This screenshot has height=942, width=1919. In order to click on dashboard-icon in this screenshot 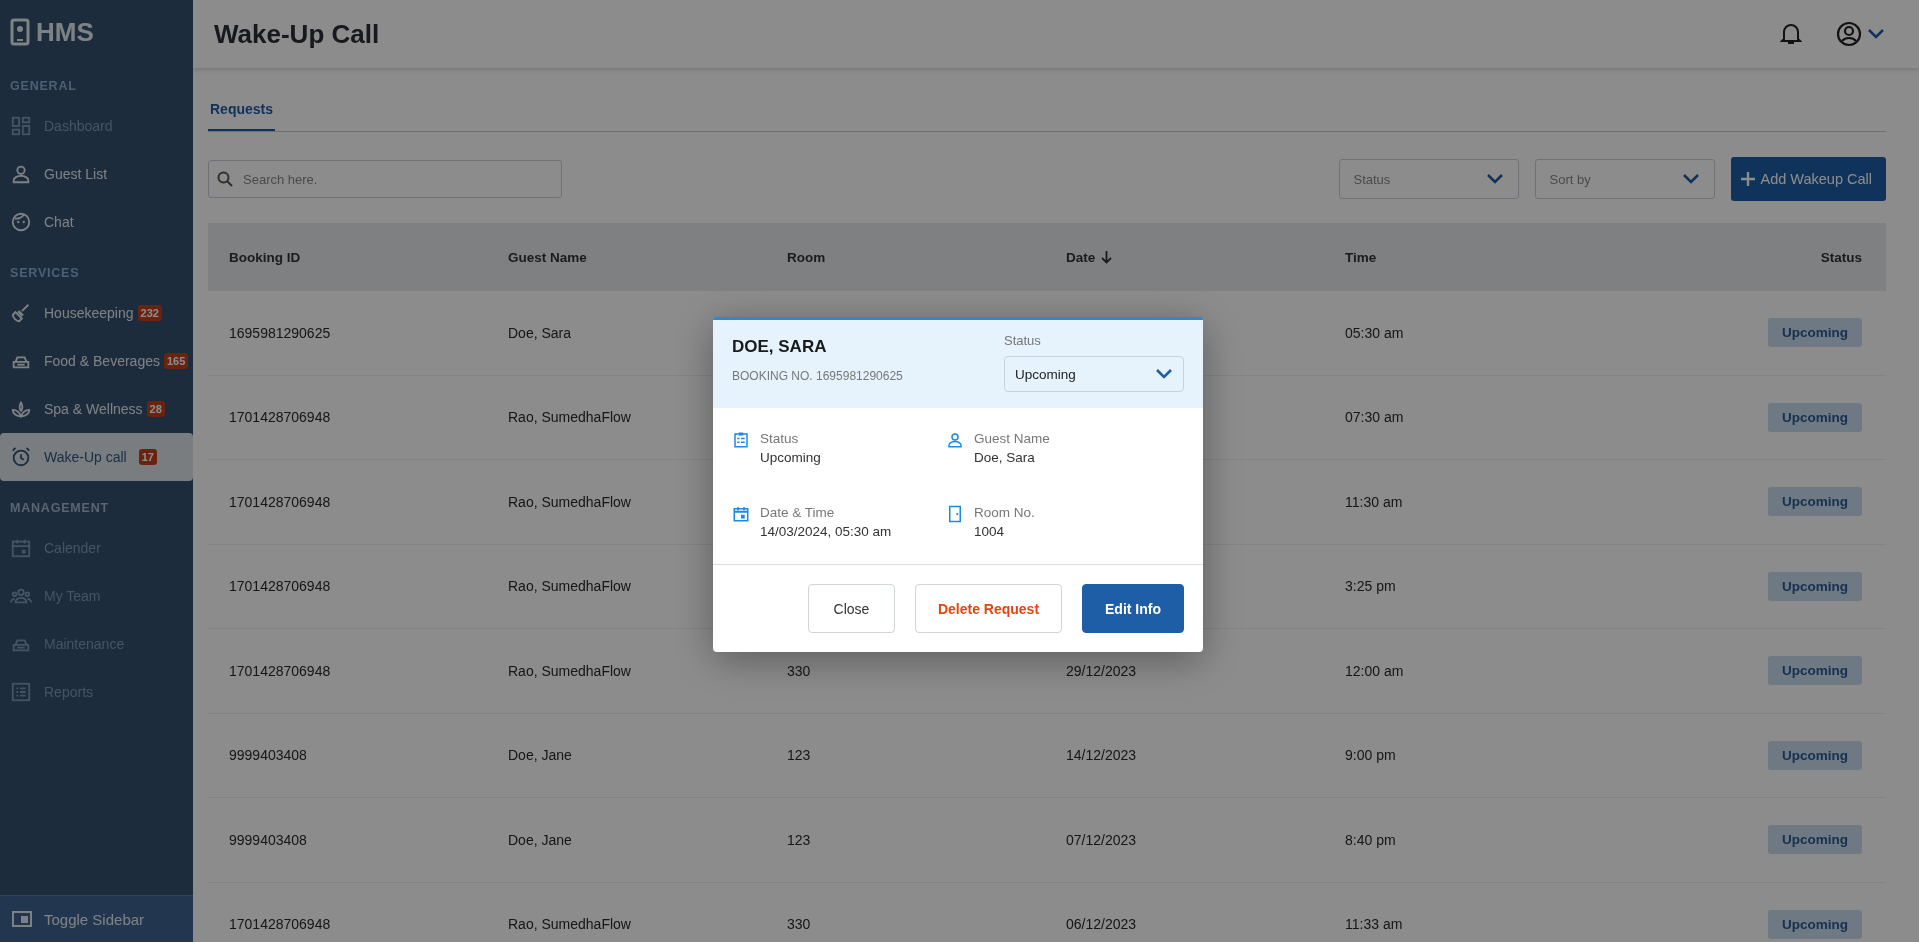, I will do `click(21, 126)`.